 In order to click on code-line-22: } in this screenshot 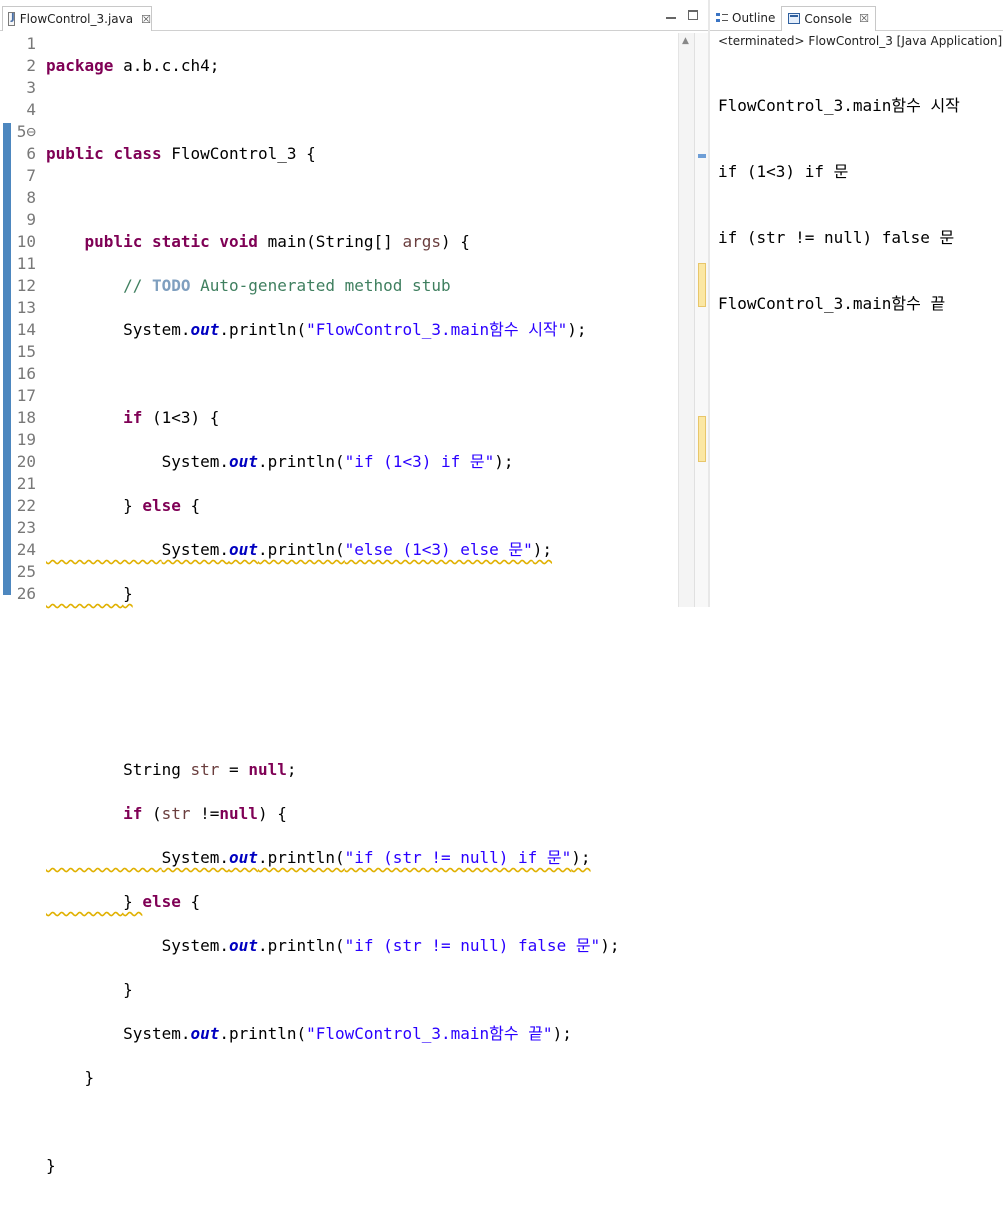, I will do `click(128, 989)`.